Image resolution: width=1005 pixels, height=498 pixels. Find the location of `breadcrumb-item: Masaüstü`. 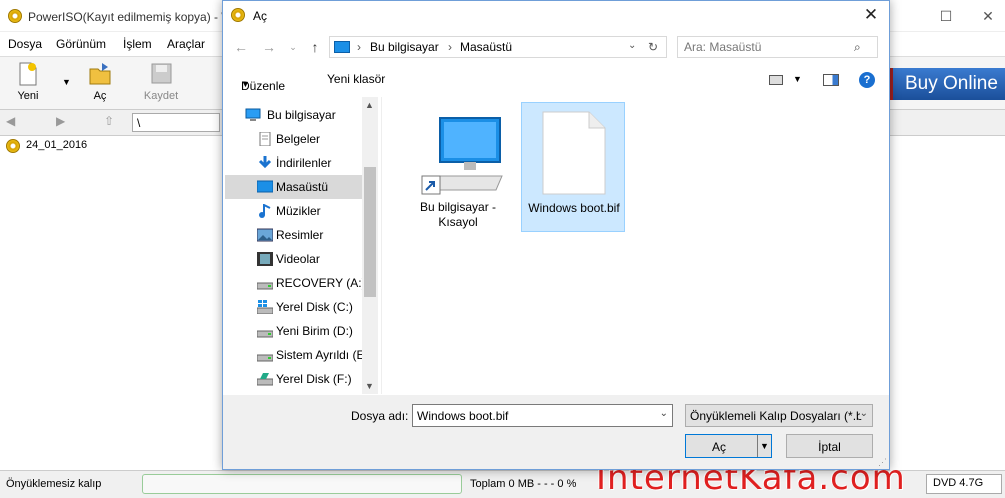

breadcrumb-item: Masaüstü is located at coordinates (486, 47).